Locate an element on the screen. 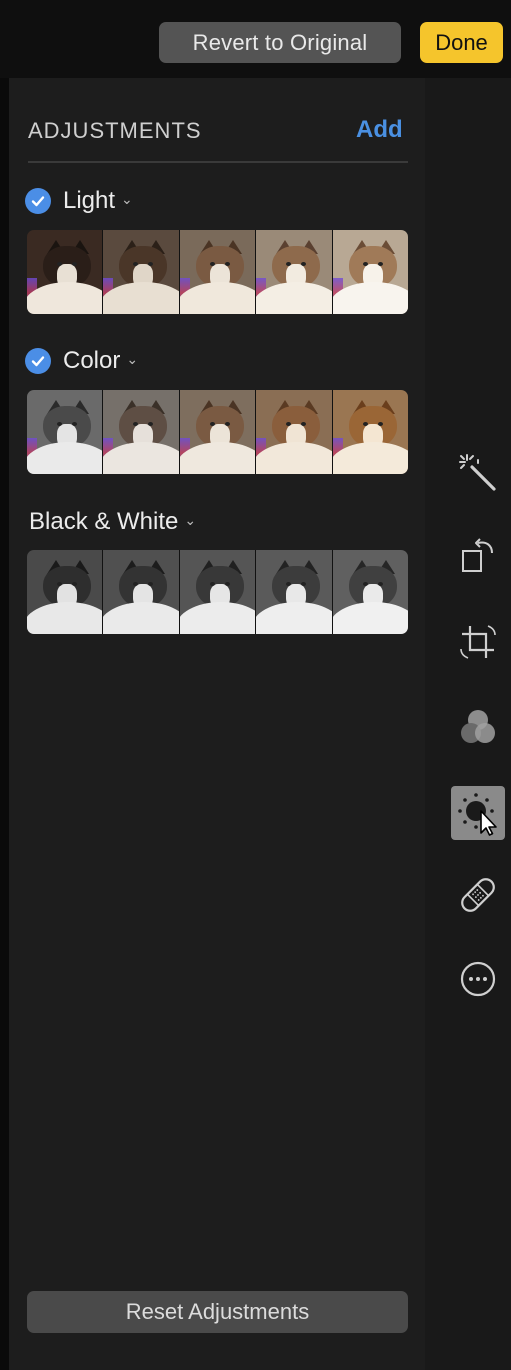 This screenshot has height=1370, width=511. section-color-header: Color ⌄ is located at coordinates (81, 361).